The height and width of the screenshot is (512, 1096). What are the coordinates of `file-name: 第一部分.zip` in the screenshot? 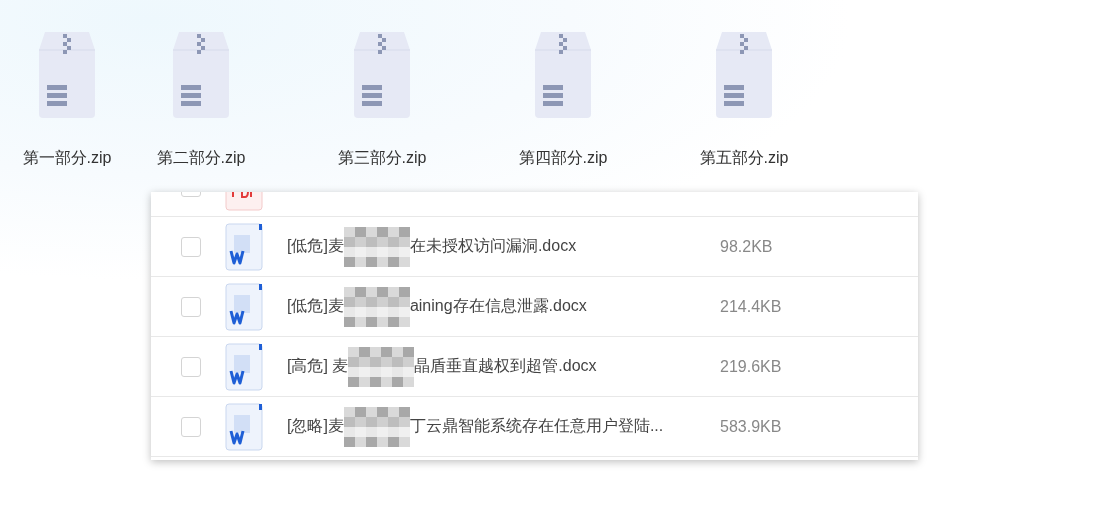 It's located at (67, 158).